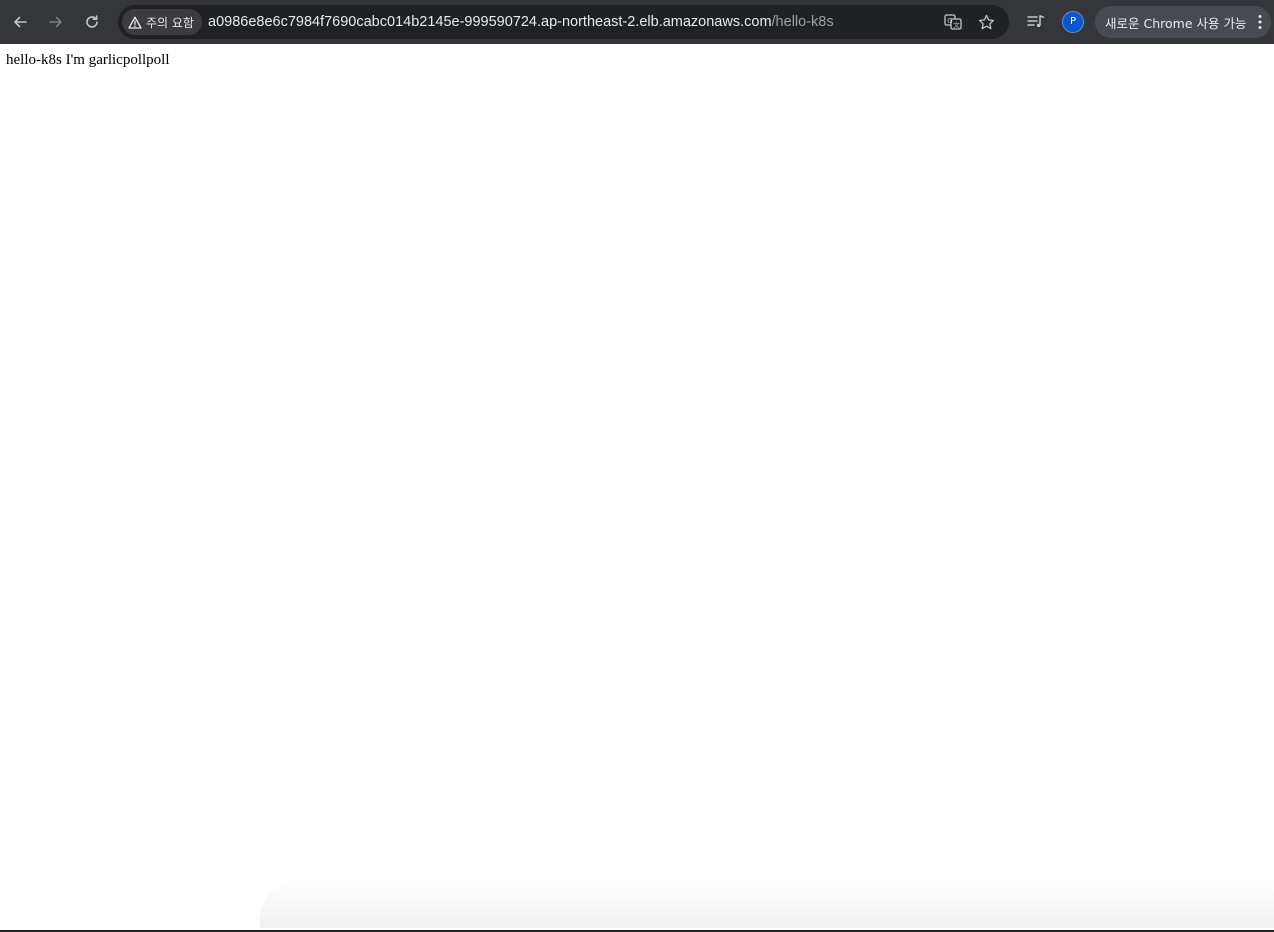  I want to click on chrome-update-button: 새로운 Chrome 사용 가능, so click(1183, 22).